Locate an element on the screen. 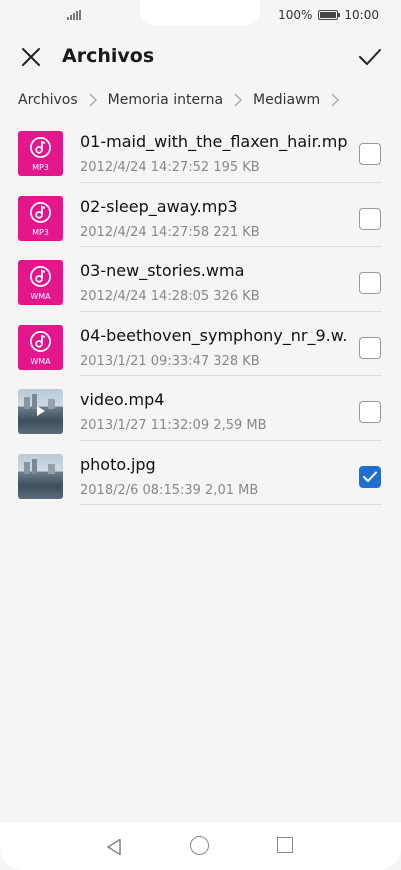 The height and width of the screenshot is (870, 401). circle-home-icon is located at coordinates (199, 845).